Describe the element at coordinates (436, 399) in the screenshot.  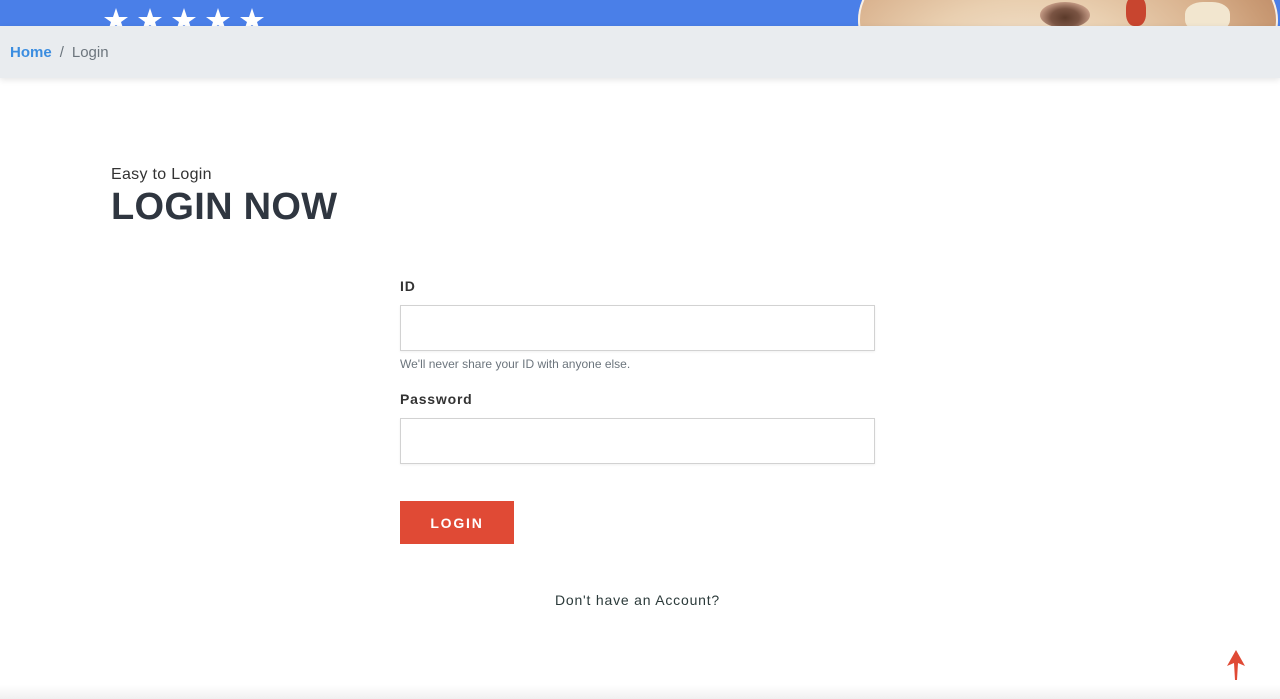
I see `password-label: Password` at that location.